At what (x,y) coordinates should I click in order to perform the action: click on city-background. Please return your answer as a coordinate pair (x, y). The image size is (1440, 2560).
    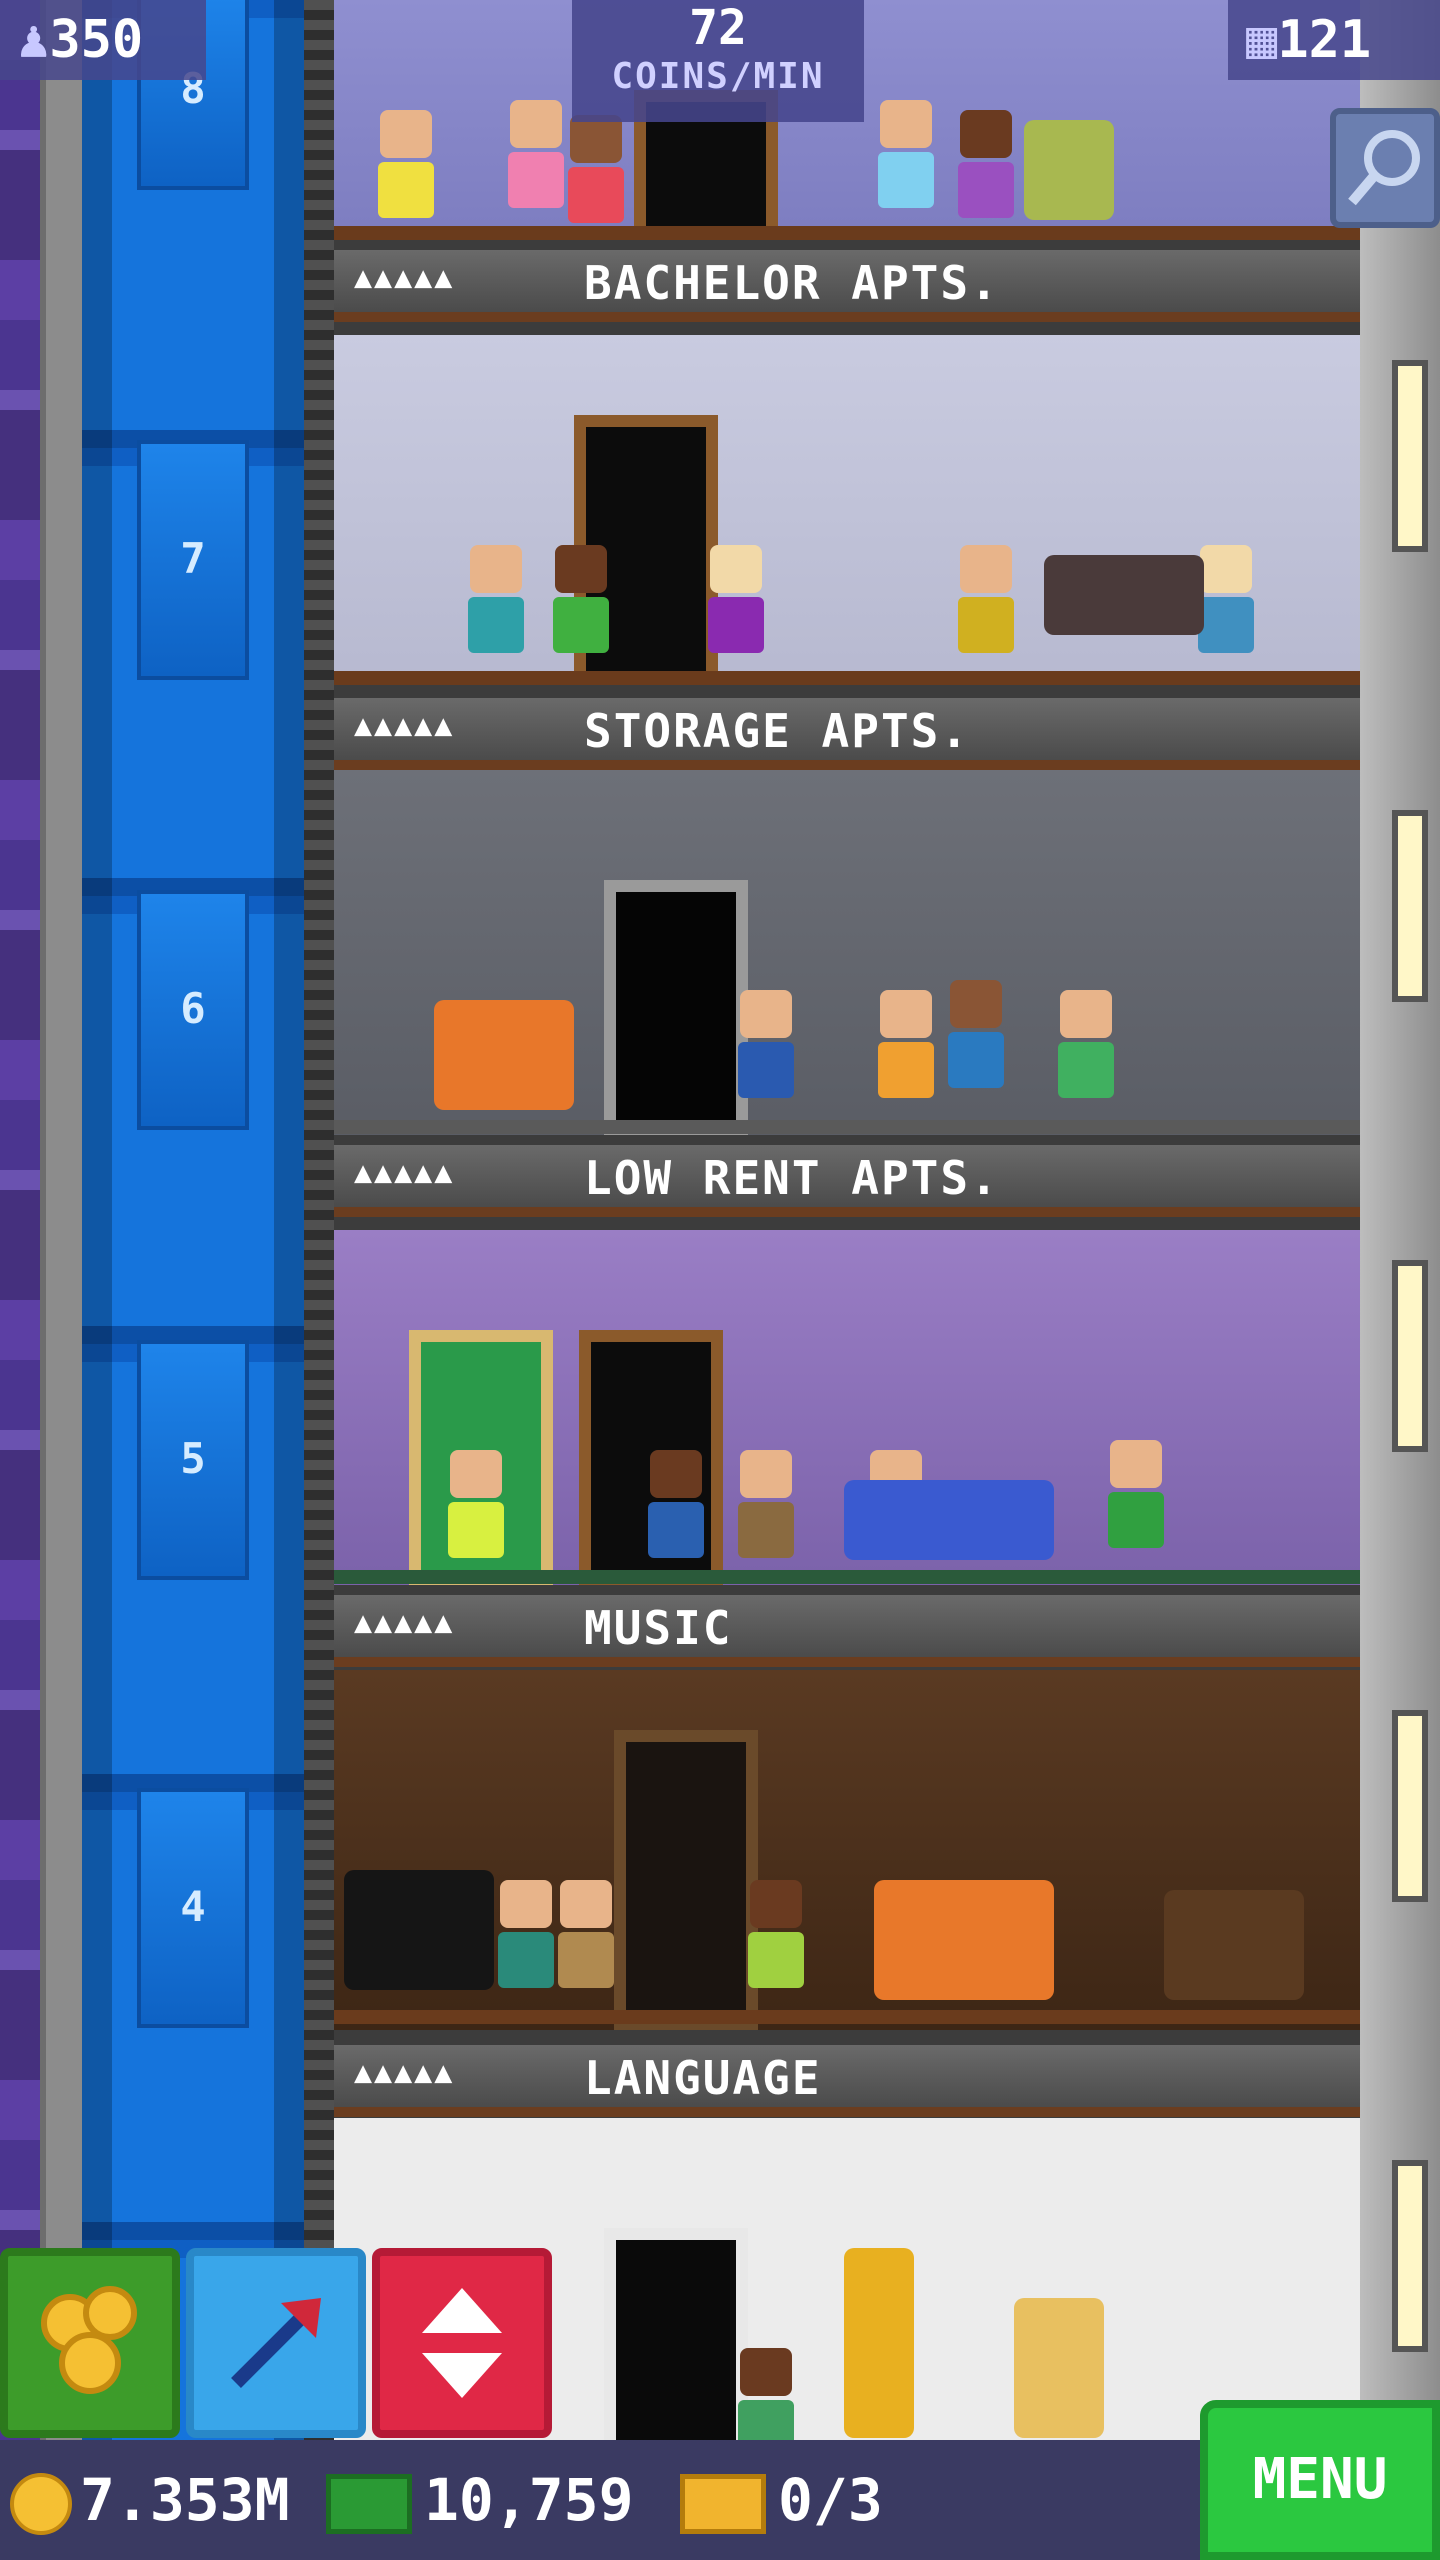
    Looking at the image, I should click on (20, 1220).